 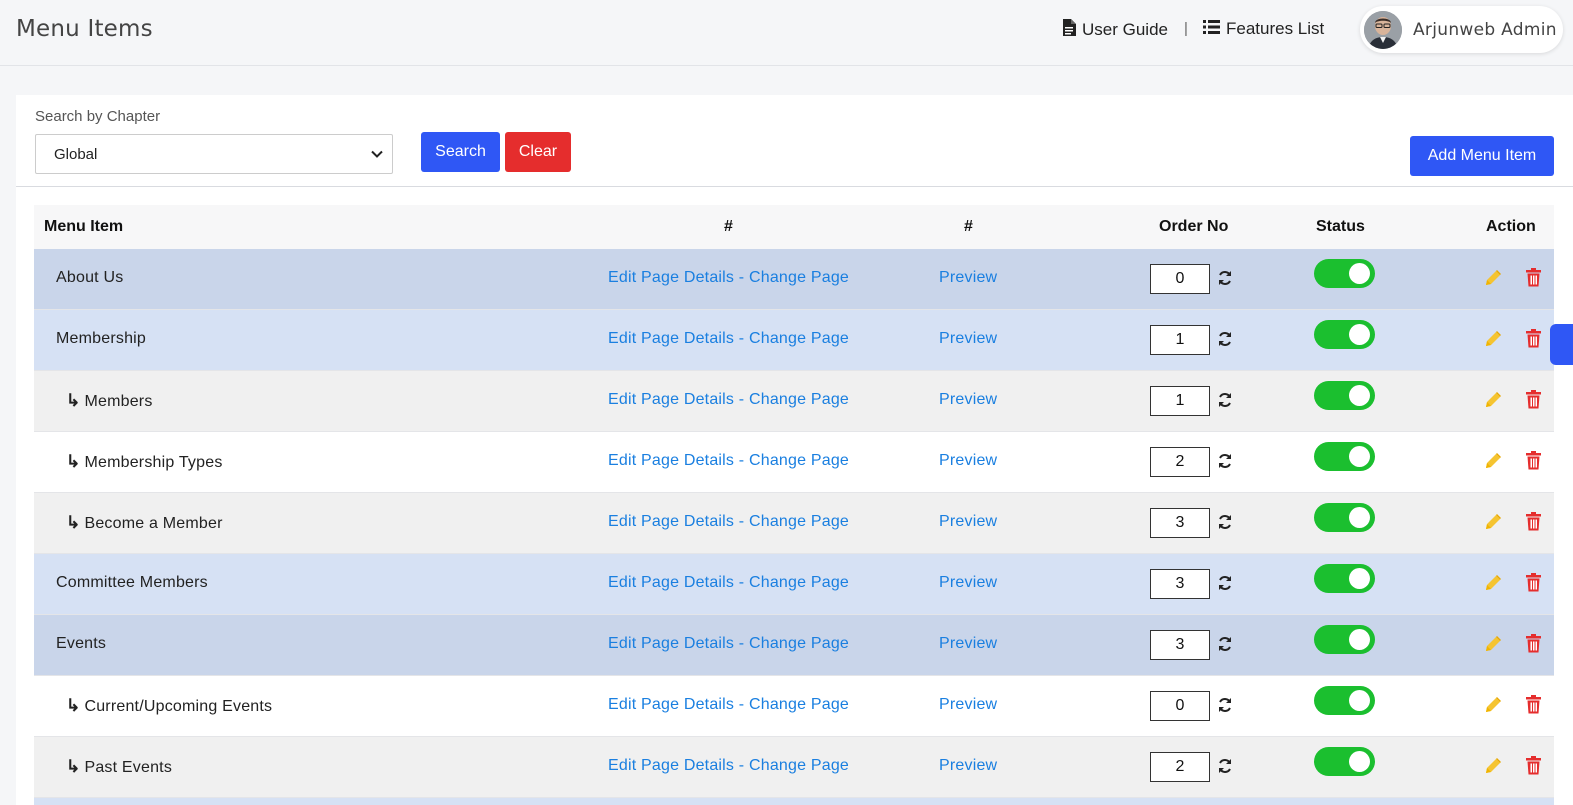 What do you see at coordinates (728, 226) in the screenshot?
I see `col-hash-1: #` at bounding box center [728, 226].